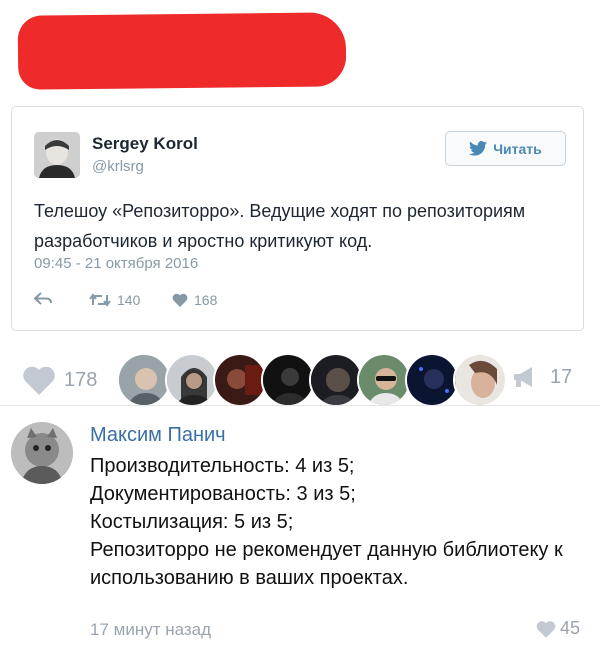 This screenshot has width=600, height=665. I want to click on comment-line: Документированость: 3 из 5;, so click(223, 494).